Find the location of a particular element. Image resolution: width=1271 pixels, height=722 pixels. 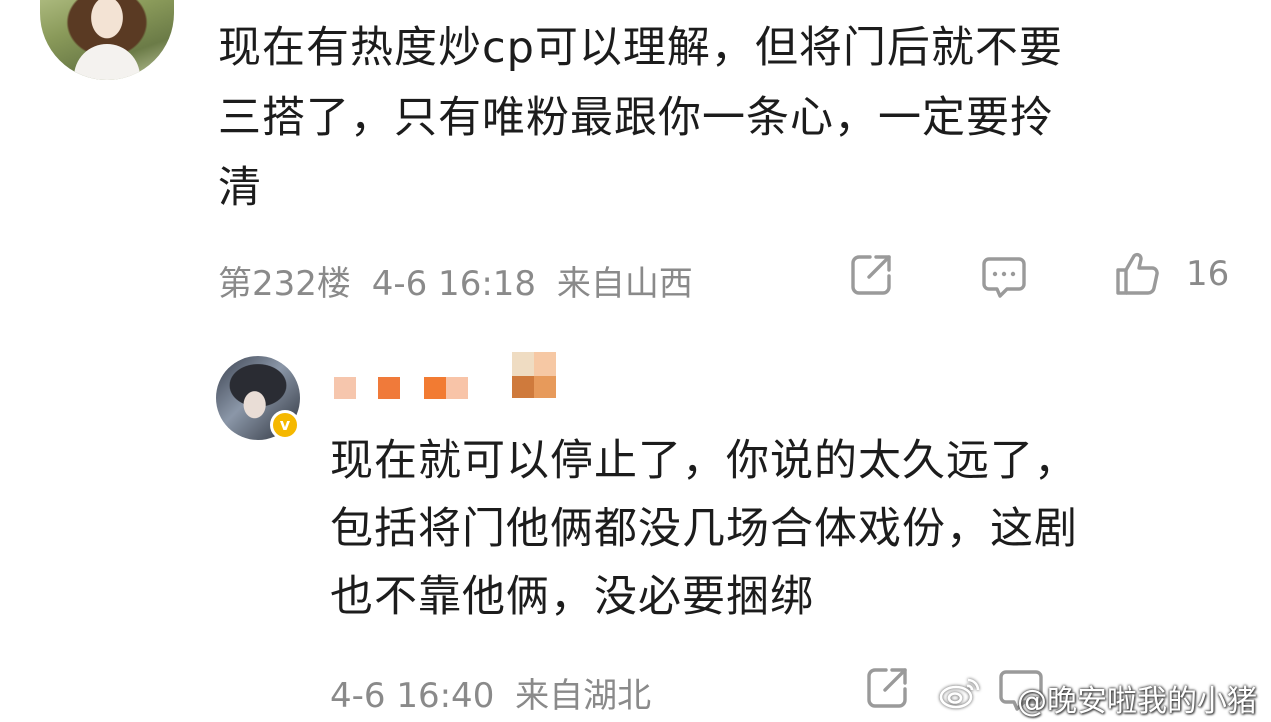

replier-name-pixelated is located at coordinates (445, 375).